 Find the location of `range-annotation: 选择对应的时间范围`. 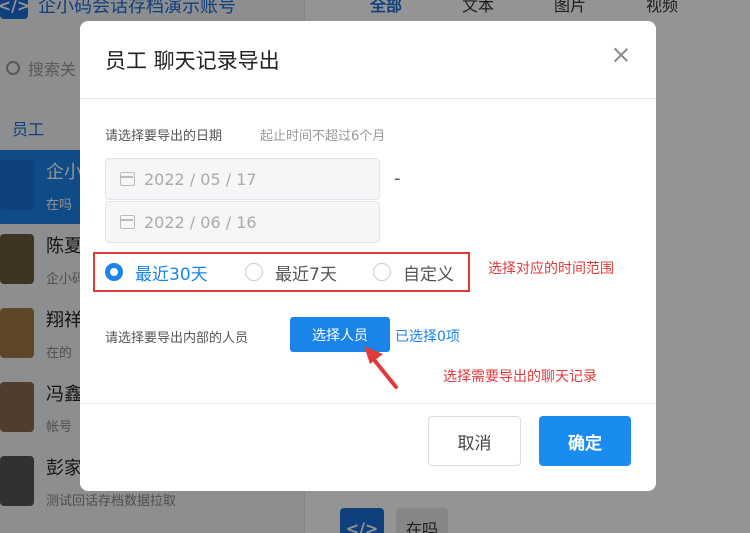

range-annotation: 选择对应的时间范围 is located at coordinates (551, 269).